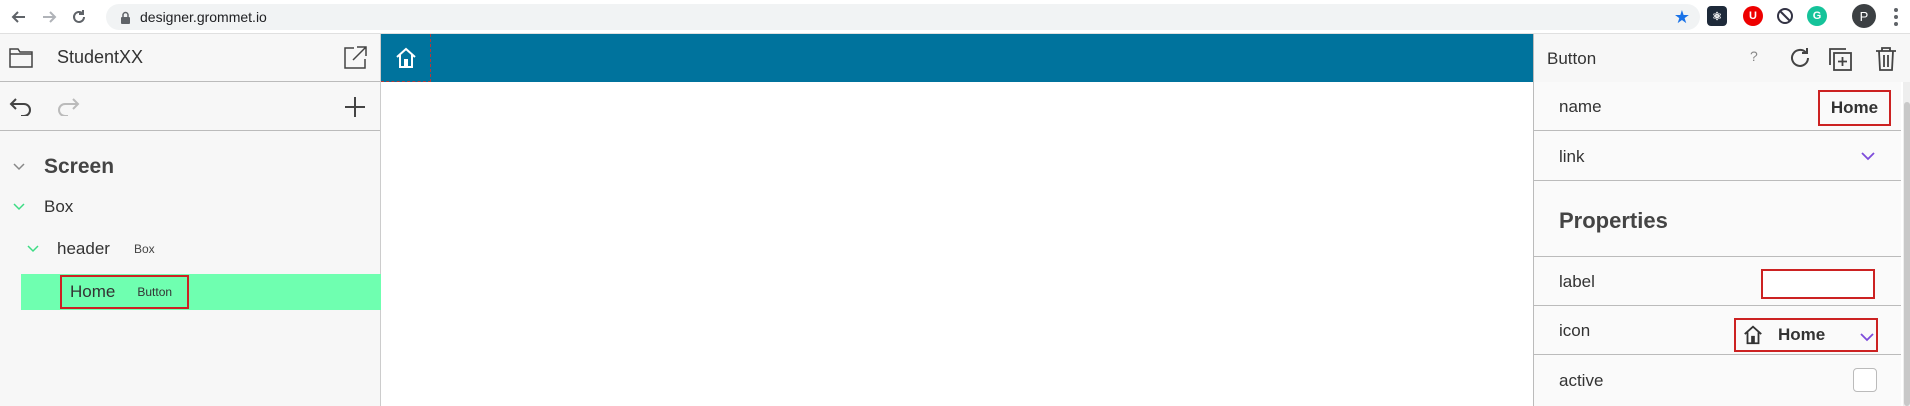 Image resolution: width=1910 pixels, height=406 pixels. What do you see at coordinates (42, 207) in the screenshot?
I see `tree-item-box: Box` at bounding box center [42, 207].